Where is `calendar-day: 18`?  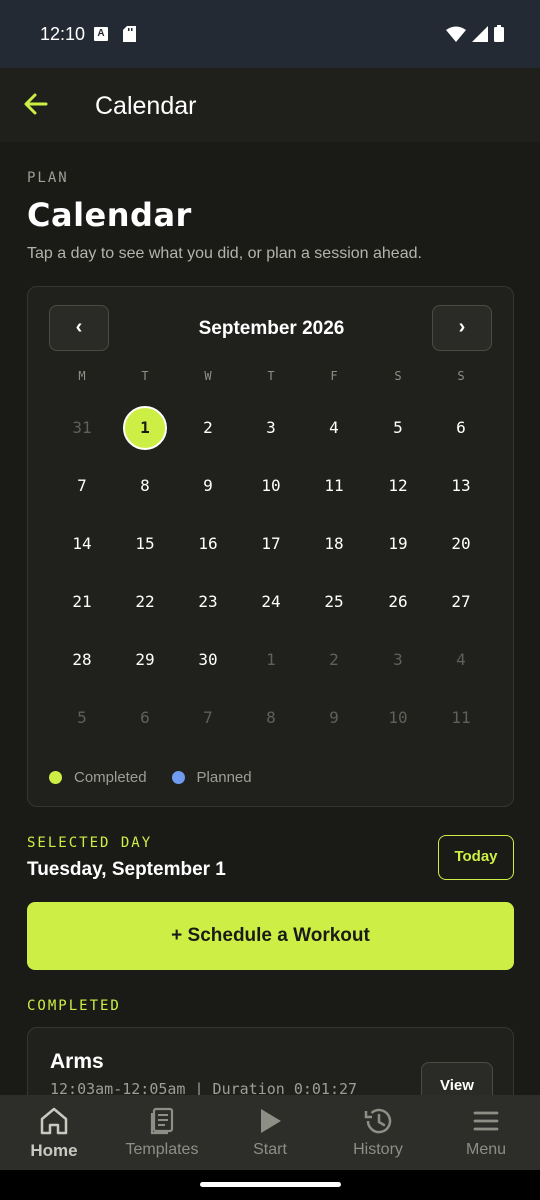
calendar-day: 18 is located at coordinates (334, 544).